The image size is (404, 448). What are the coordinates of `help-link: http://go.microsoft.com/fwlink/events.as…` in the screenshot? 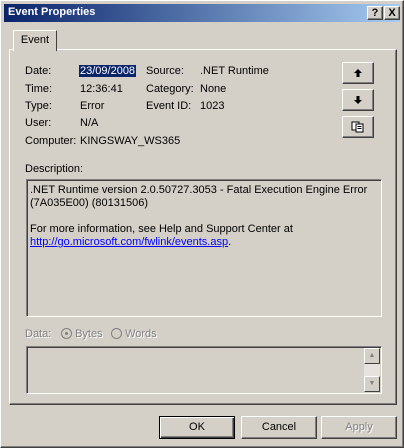 It's located at (129, 242).